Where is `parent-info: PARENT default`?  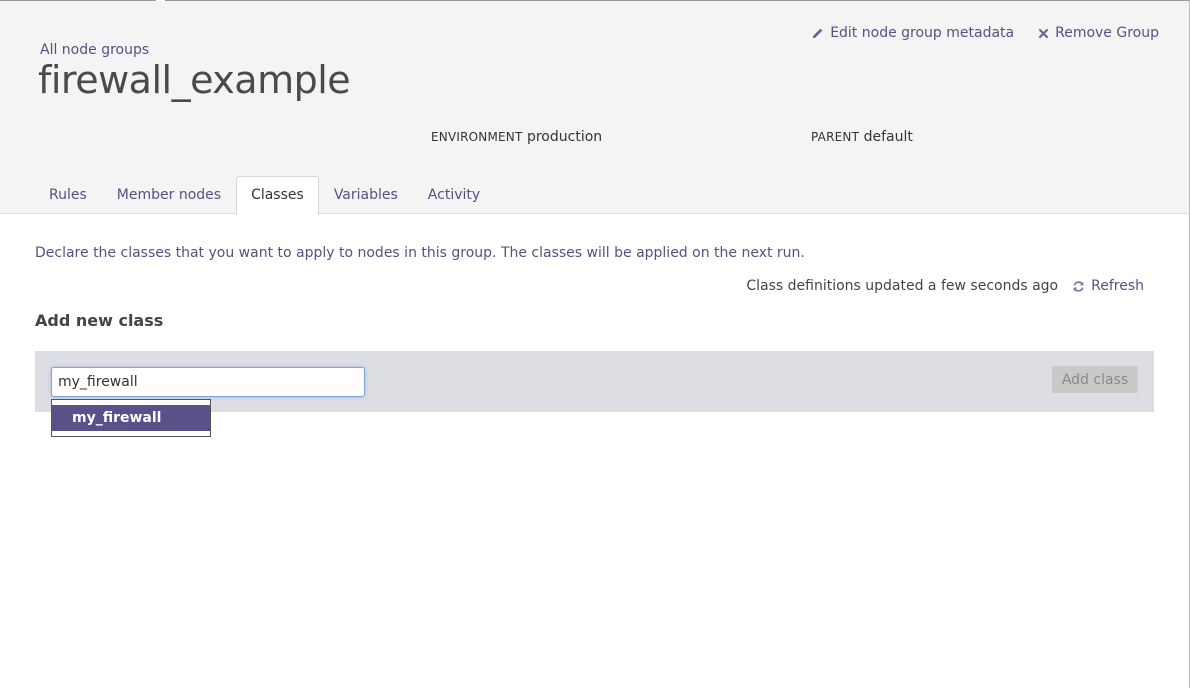 parent-info: PARENT default is located at coordinates (862, 137).